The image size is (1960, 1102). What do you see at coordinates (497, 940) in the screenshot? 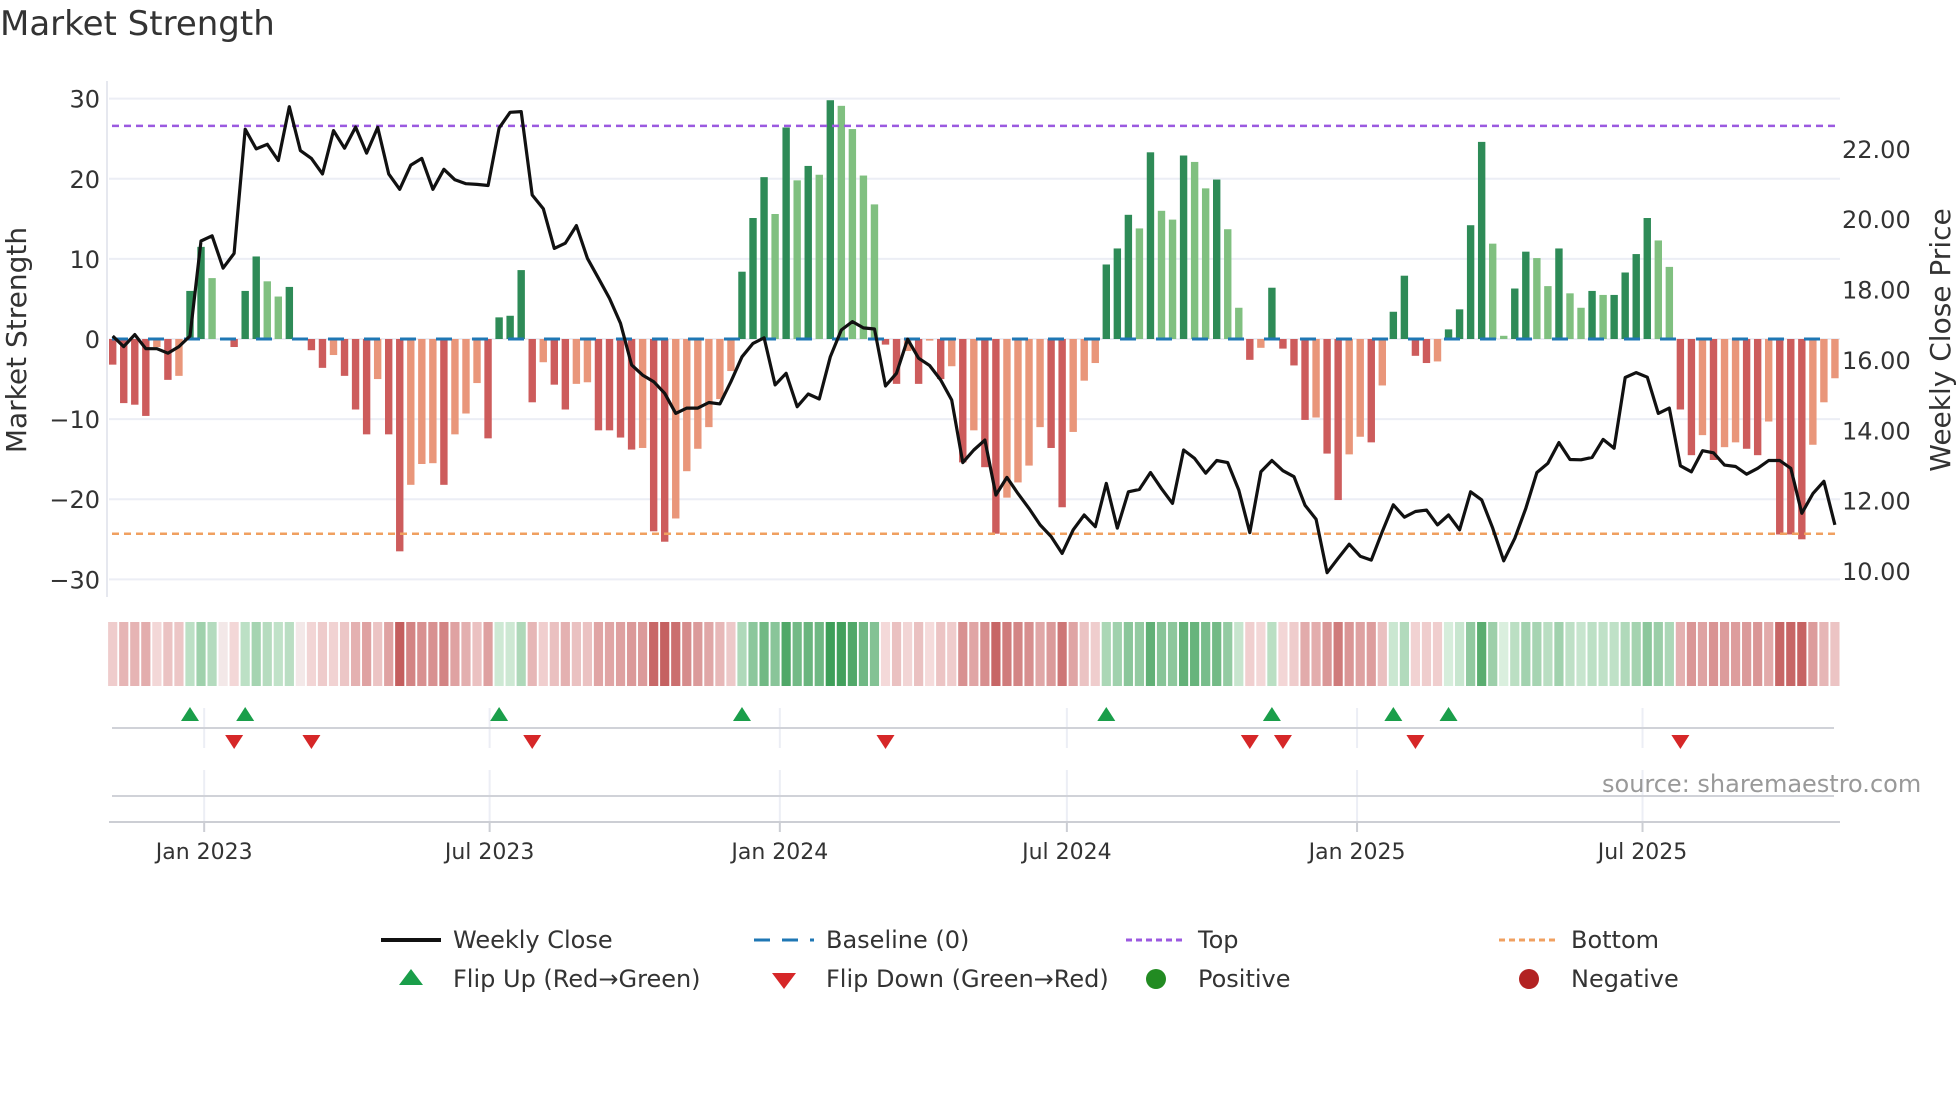
I see `legend-weekly-close: Weekly Close` at bounding box center [497, 940].